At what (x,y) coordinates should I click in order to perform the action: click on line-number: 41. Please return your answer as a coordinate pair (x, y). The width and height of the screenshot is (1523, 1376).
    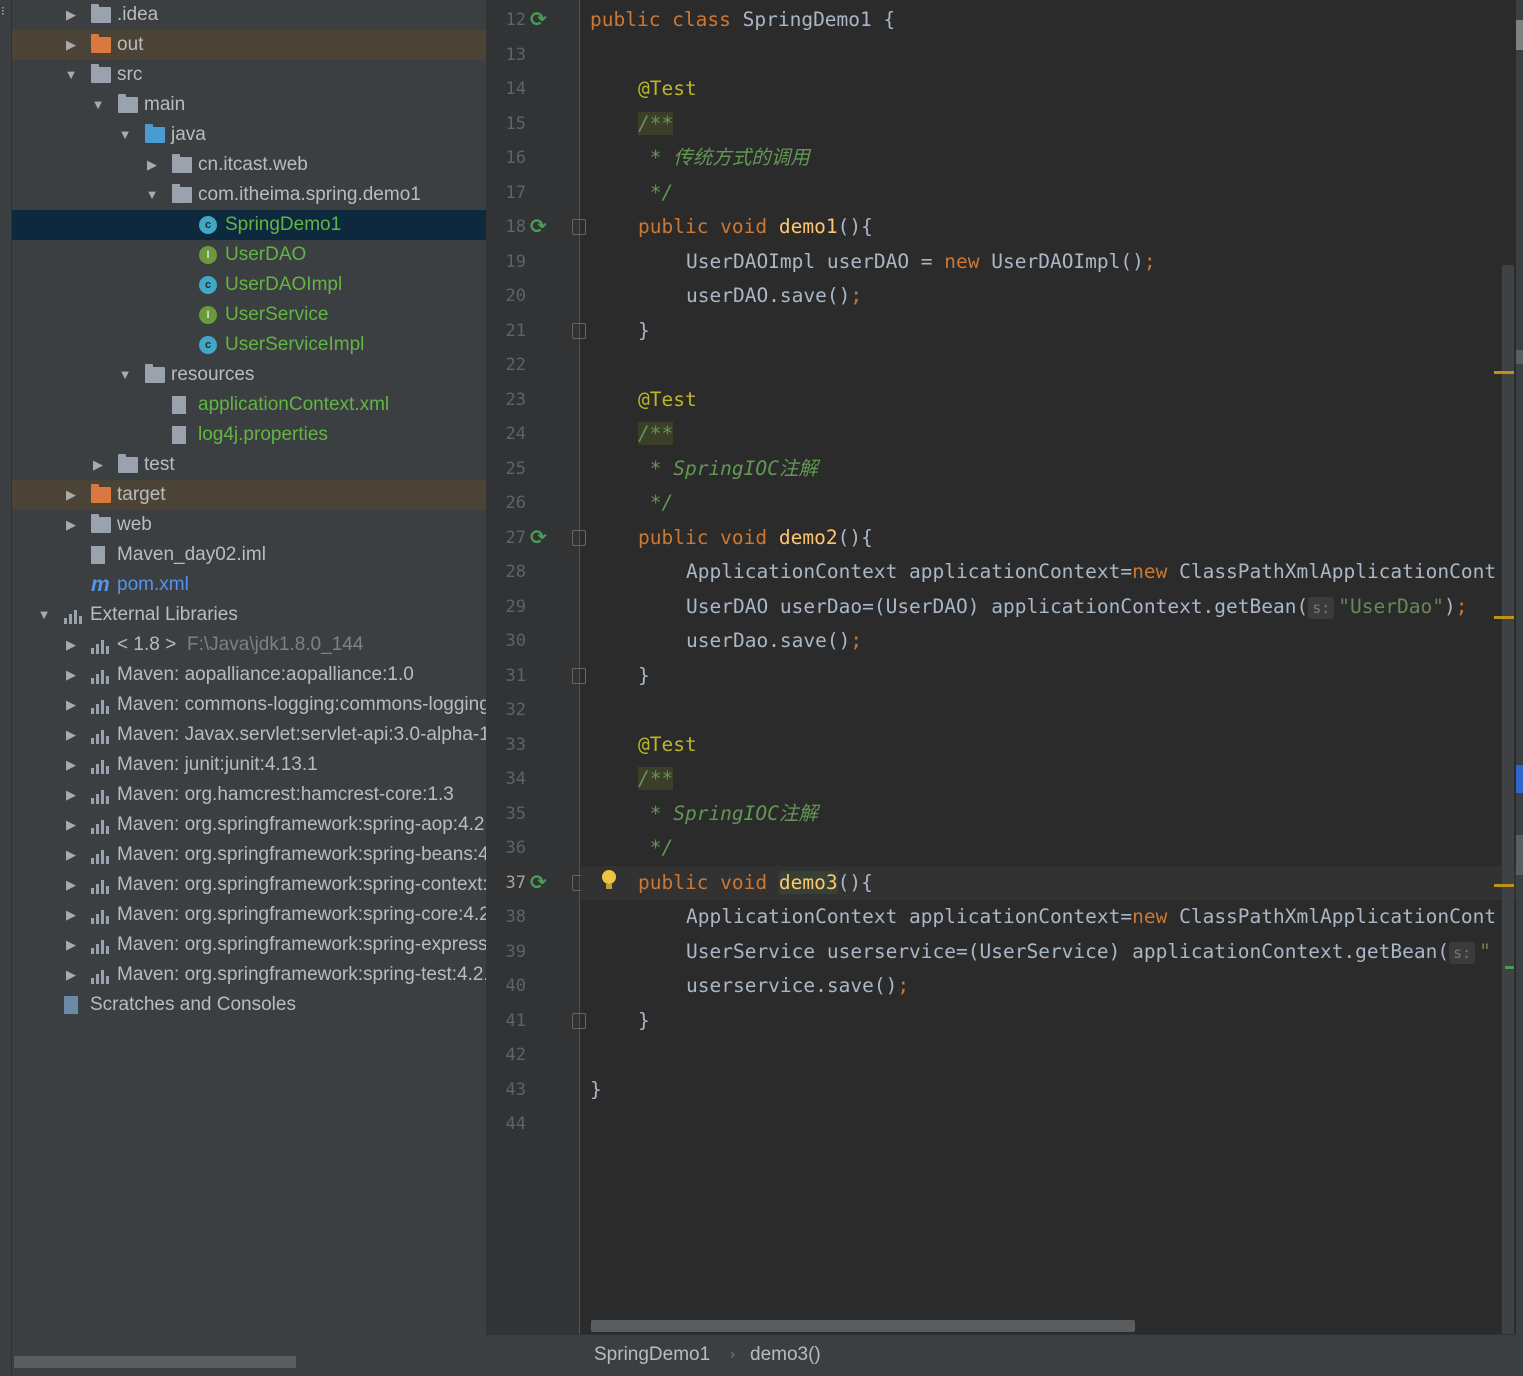
    Looking at the image, I should click on (506, 1021).